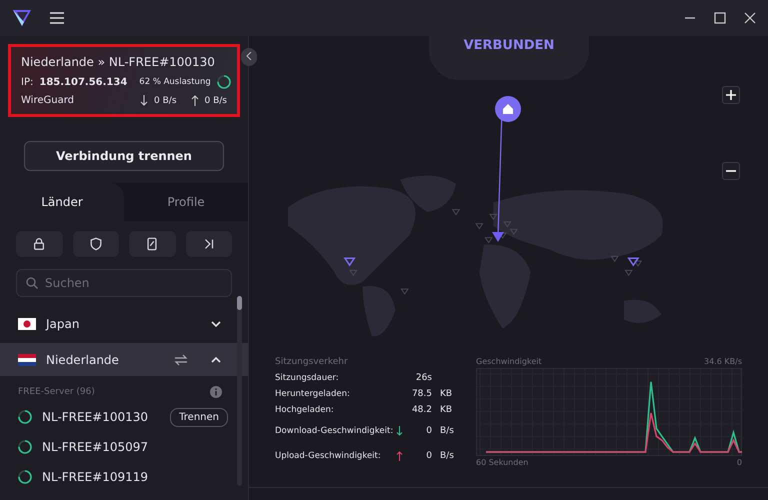 This screenshot has height=500, width=768. I want to click on reconnect-icon, so click(181, 360).